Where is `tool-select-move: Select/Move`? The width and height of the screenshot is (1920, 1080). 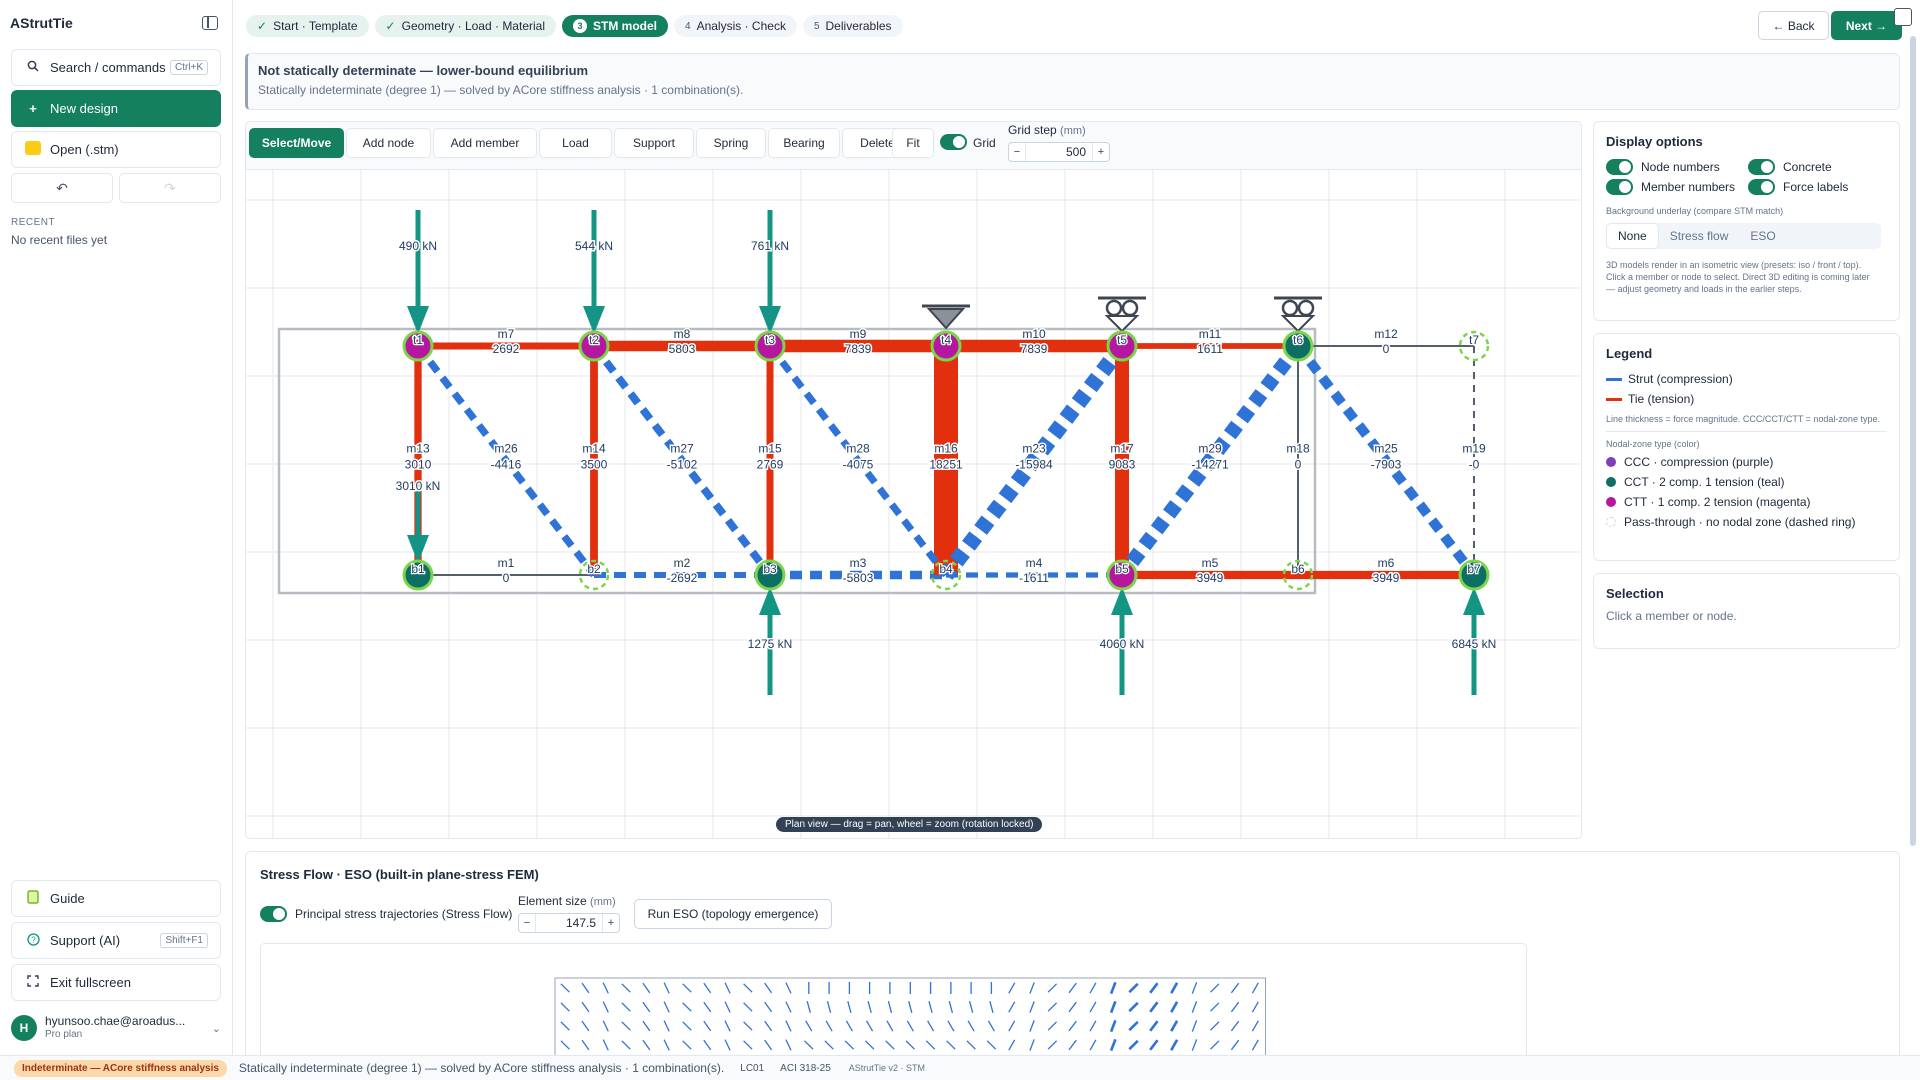
tool-select-move: Select/Move is located at coordinates (296, 143).